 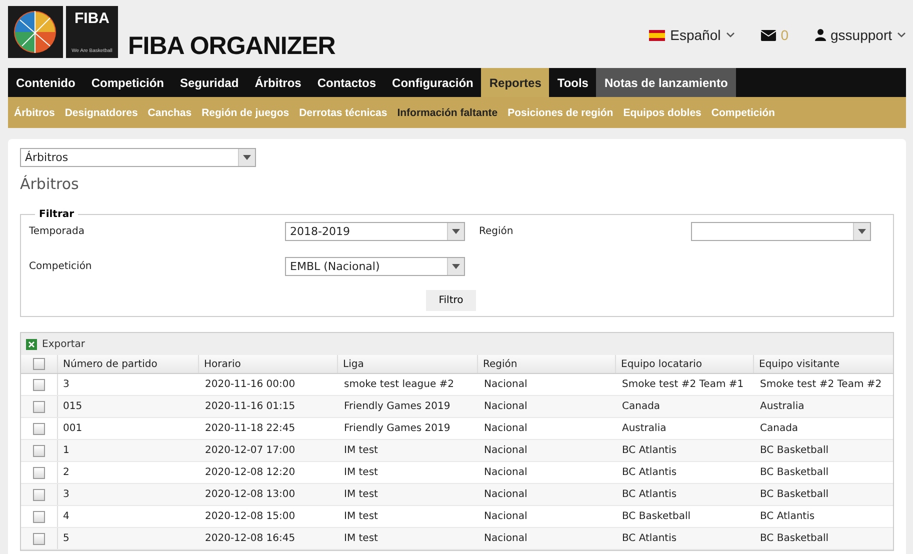 What do you see at coordinates (375, 231) in the screenshot?
I see `select-field: 2018-2019` at bounding box center [375, 231].